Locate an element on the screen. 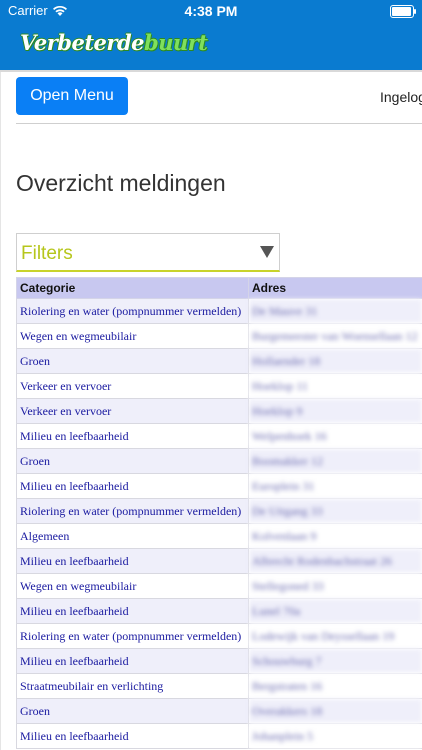 The height and width of the screenshot is (750, 422). status-bar: Carrier 4:38 PM is located at coordinates (211, 11).